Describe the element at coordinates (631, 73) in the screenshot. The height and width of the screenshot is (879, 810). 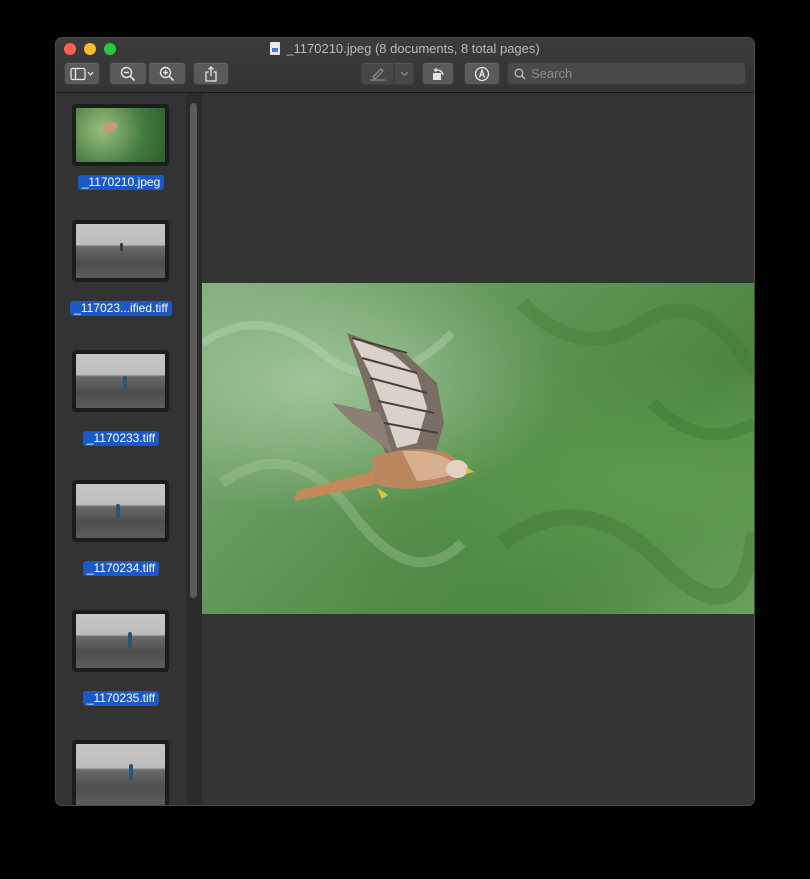
I see `search-input` at that location.